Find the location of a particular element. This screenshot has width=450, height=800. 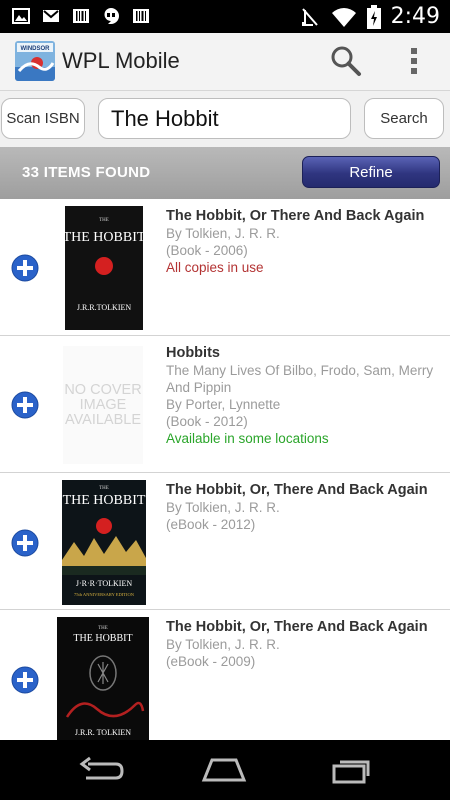

overflow-menu-icon is located at coordinates (414, 61).